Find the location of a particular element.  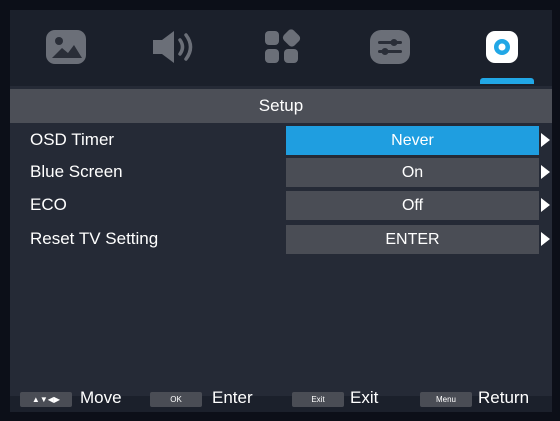

menu-row-value: ENTER is located at coordinates (412, 239).